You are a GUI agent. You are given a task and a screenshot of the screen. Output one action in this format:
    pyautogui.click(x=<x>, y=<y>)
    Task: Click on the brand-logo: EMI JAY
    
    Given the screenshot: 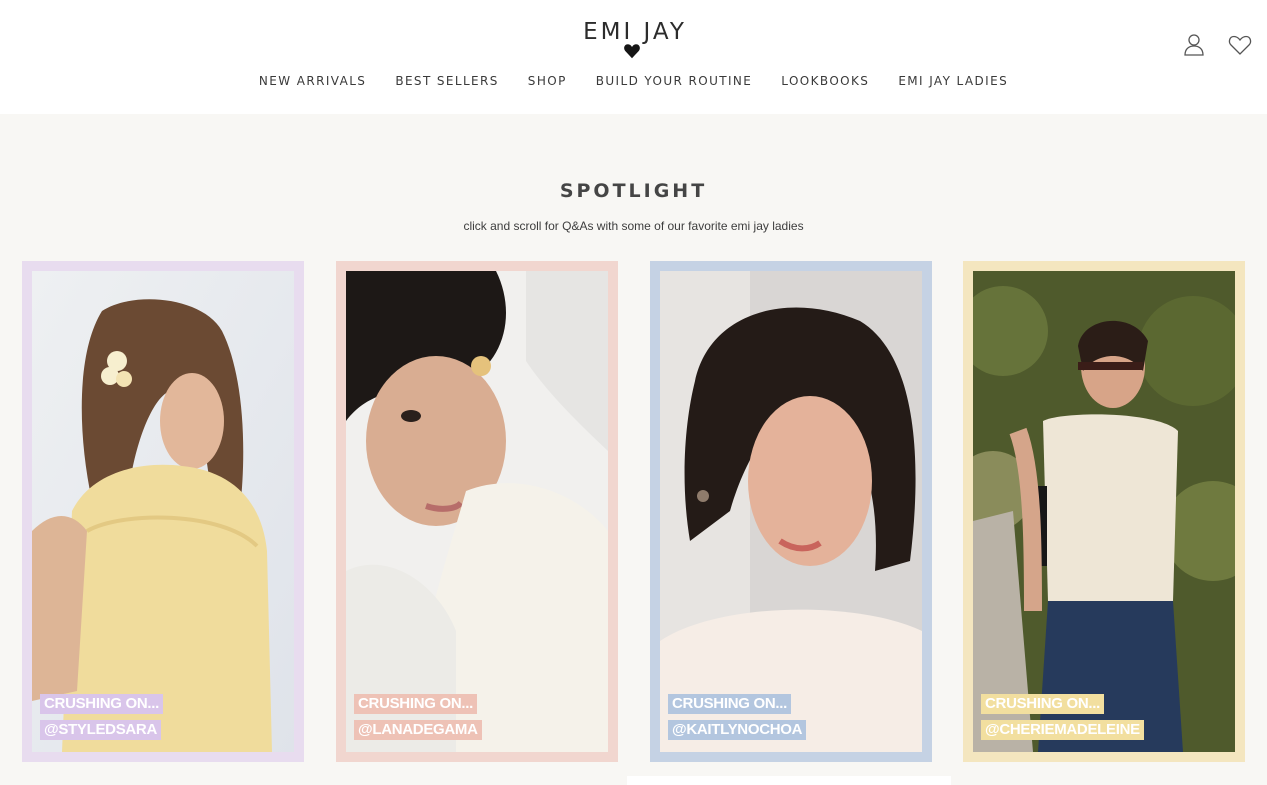 What is the action you would take?
    pyautogui.click(x=635, y=40)
    